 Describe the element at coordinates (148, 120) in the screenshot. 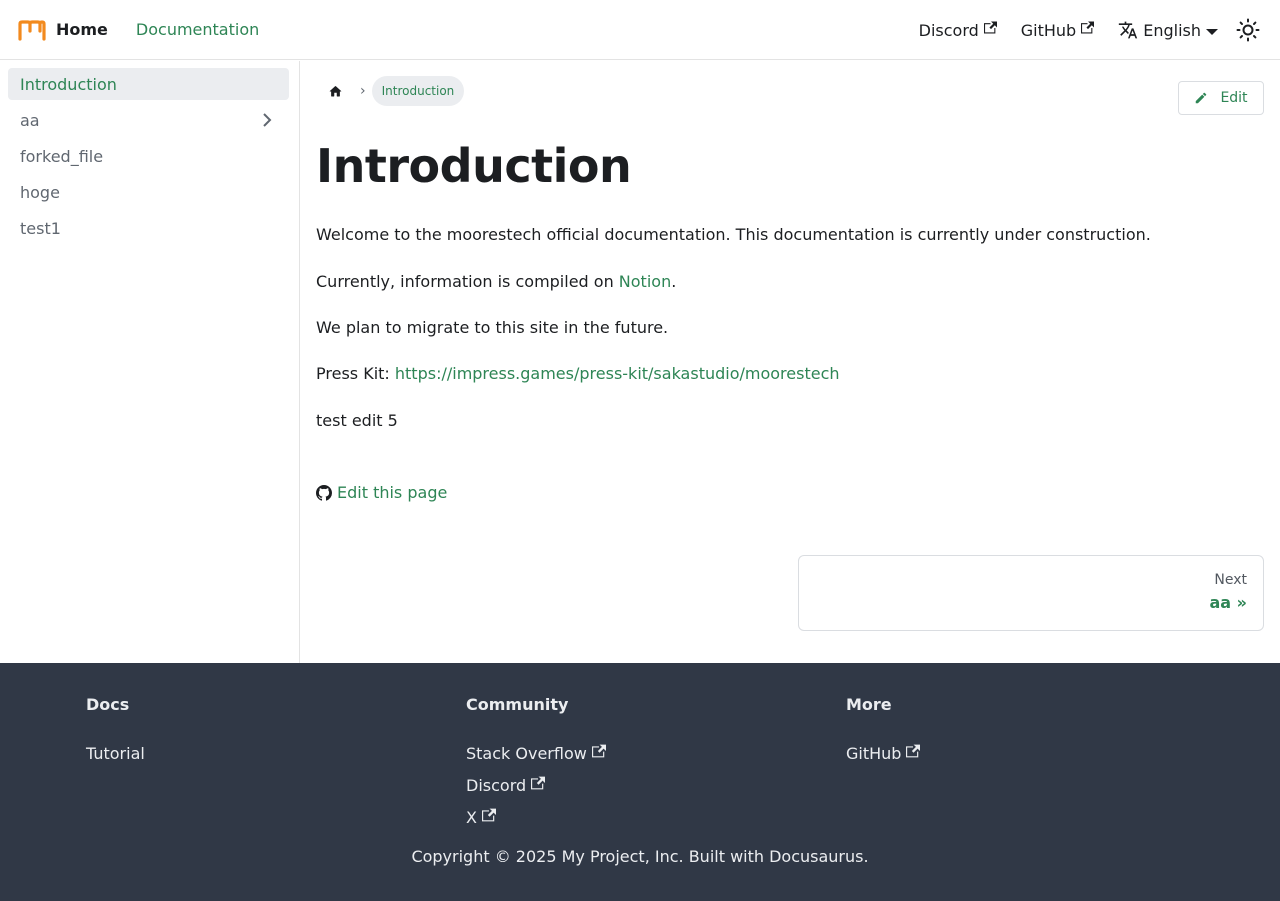

I see `sidebar-item-aa: aa` at that location.